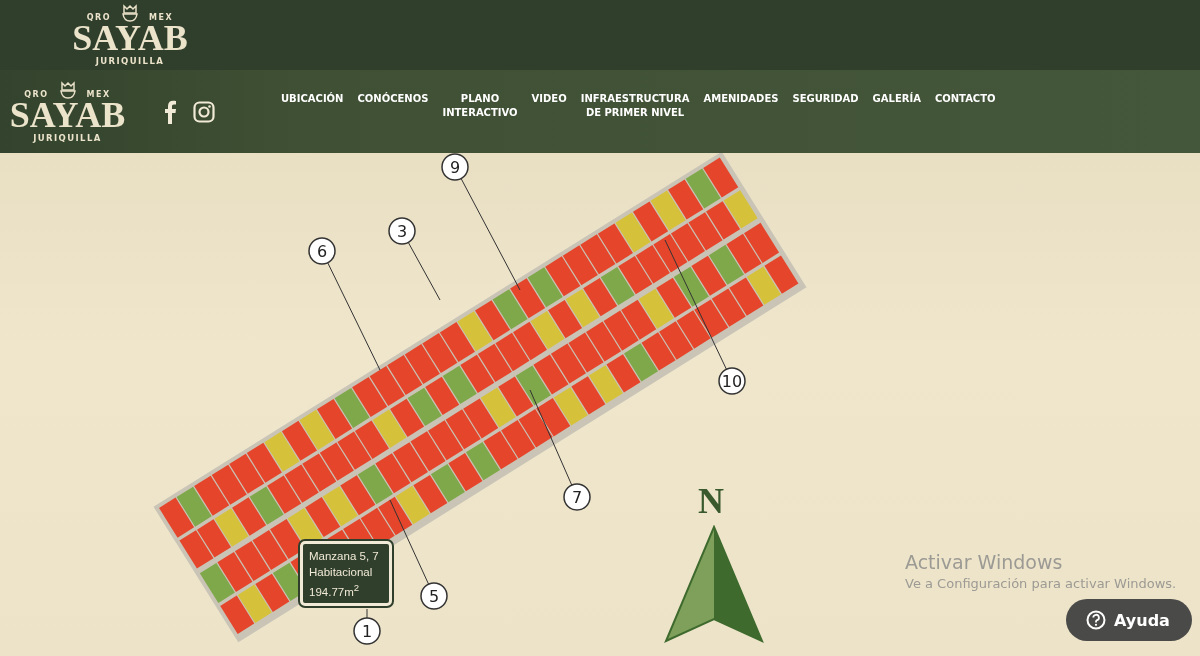  I want to click on leader-line, so click(424, 271).